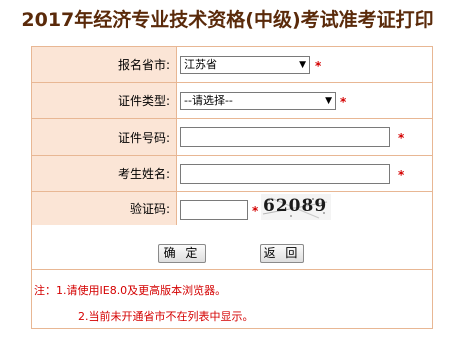 The width and height of the screenshot is (455, 341). I want to click on notes: 注：1.请使用IE8.0及更高版本浏览器。 2.当前未开通省市不在列表中显示。, so click(232, 299).